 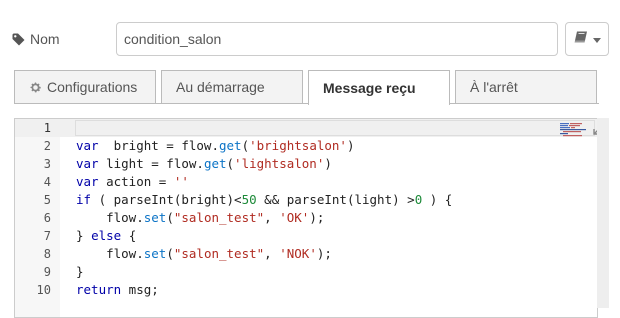 I want to click on vertical-scrollbar, so click(x=603, y=213).